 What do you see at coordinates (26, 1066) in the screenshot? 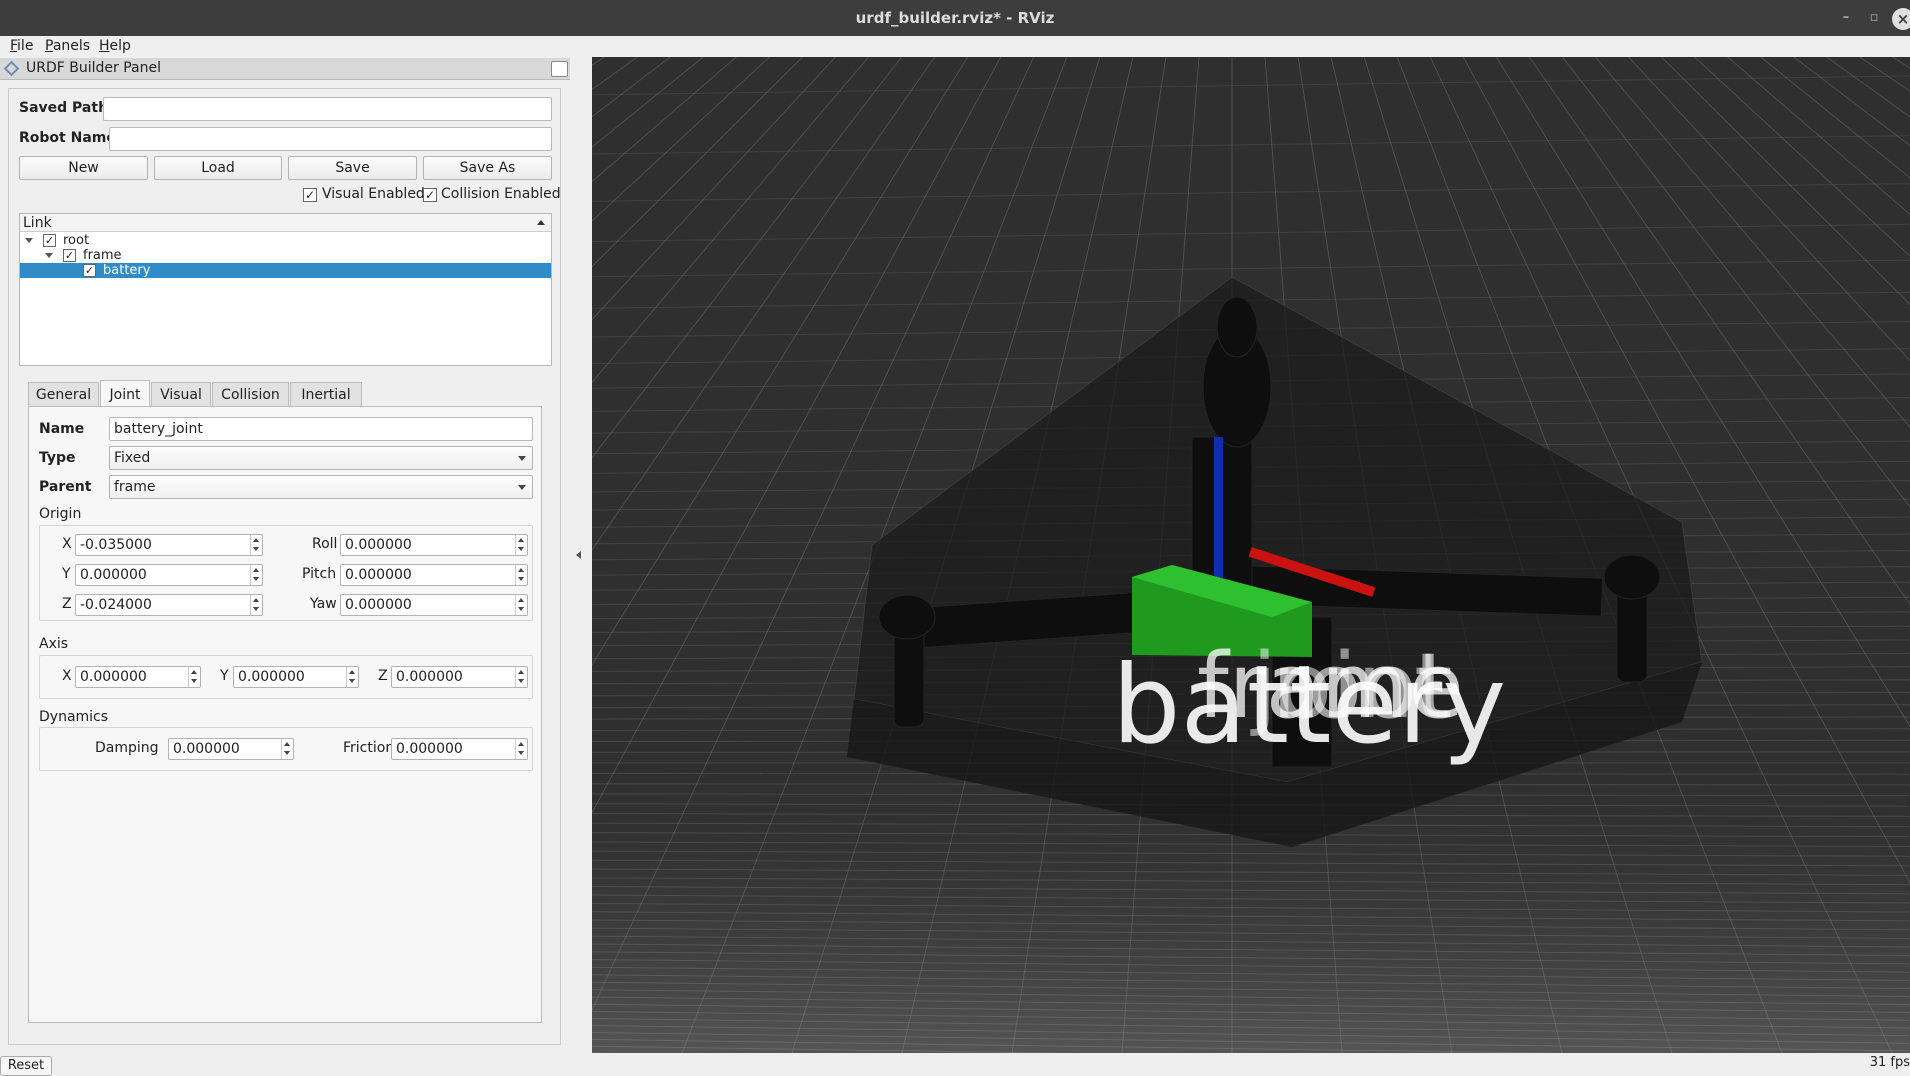
I see `reset-button: Reset` at bounding box center [26, 1066].